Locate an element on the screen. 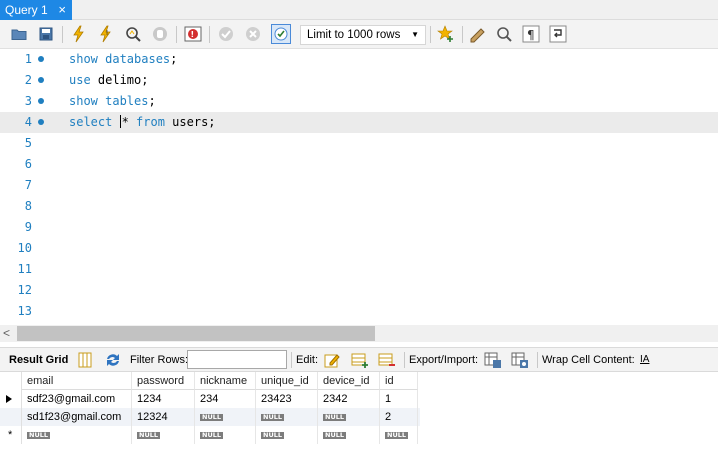 The height and width of the screenshot is (470, 718). column-header-device-id: device_id is located at coordinates (349, 381).